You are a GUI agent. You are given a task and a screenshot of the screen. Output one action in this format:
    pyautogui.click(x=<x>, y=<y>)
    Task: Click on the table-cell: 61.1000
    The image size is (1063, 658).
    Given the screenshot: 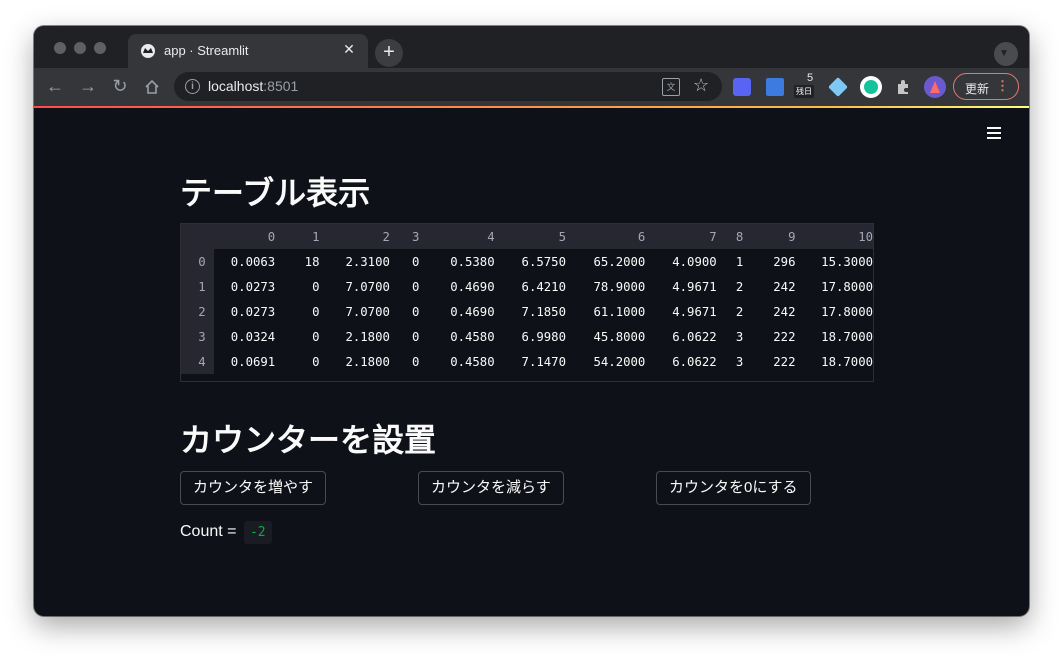 What is the action you would take?
    pyautogui.click(x=605, y=311)
    